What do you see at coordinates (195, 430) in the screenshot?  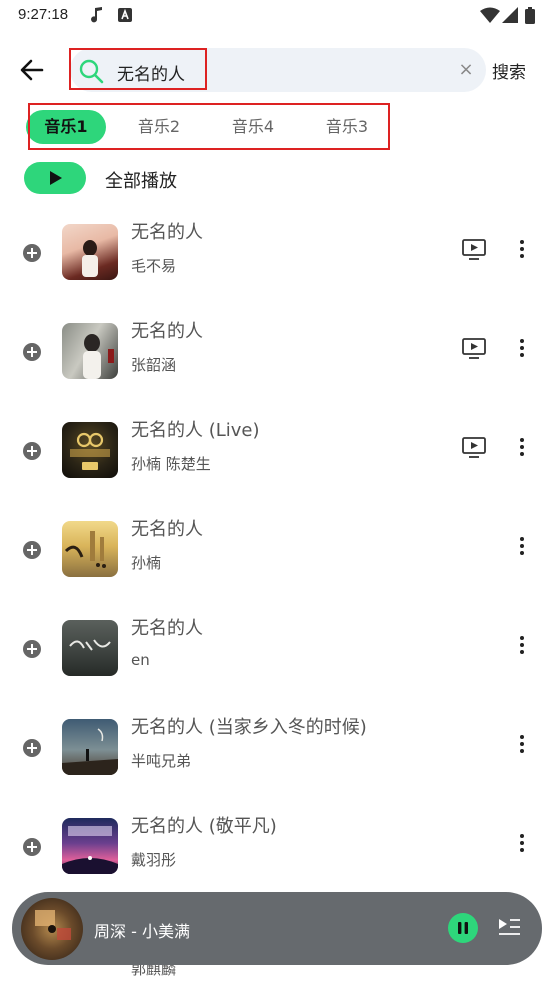 I see `song-title: 无名的人 (Live)` at bounding box center [195, 430].